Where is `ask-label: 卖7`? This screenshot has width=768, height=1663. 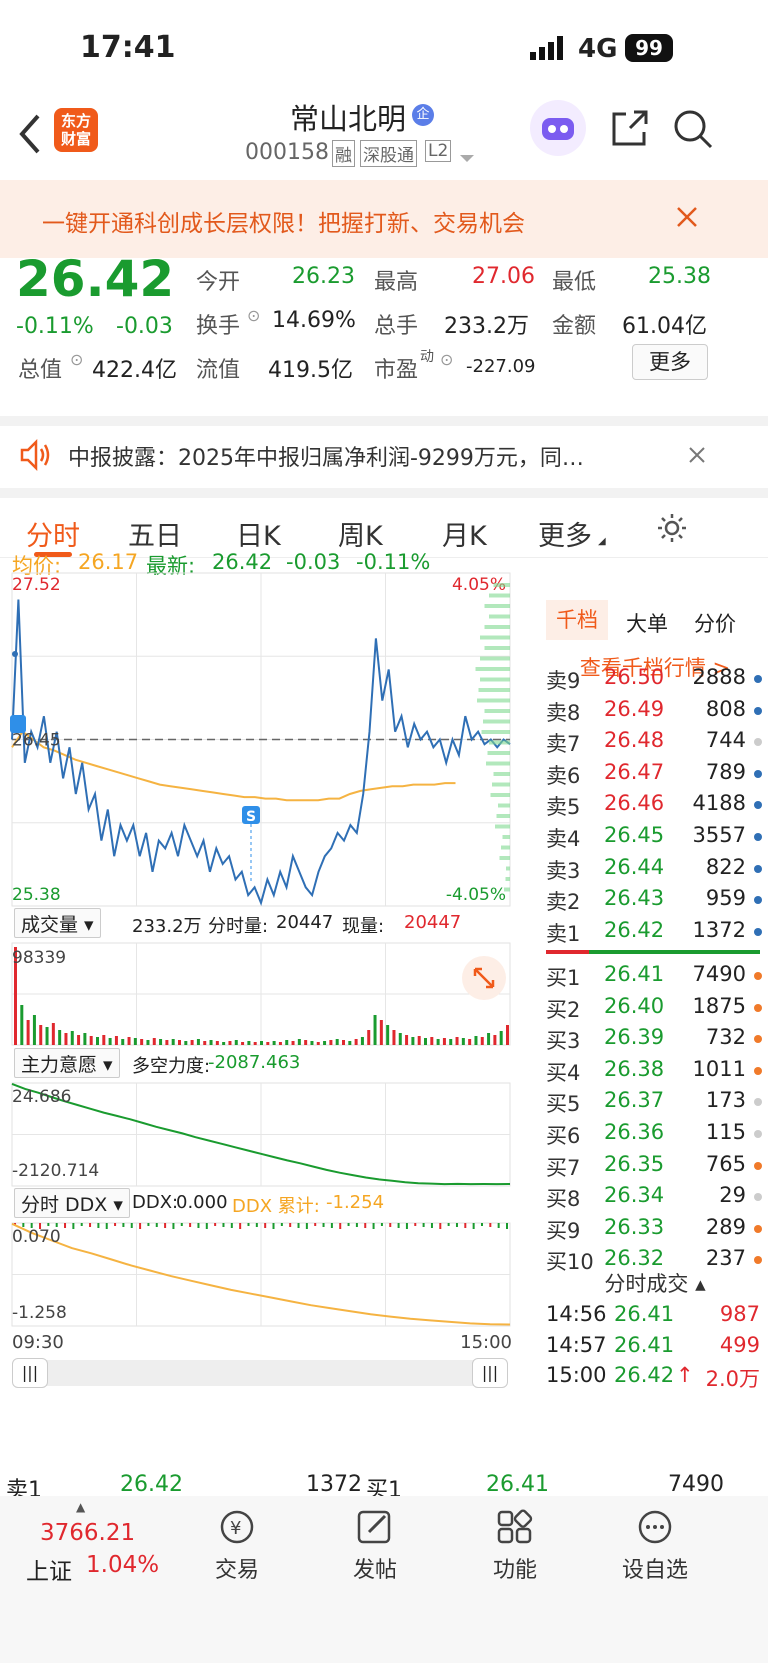 ask-label: 卖7 is located at coordinates (563, 744).